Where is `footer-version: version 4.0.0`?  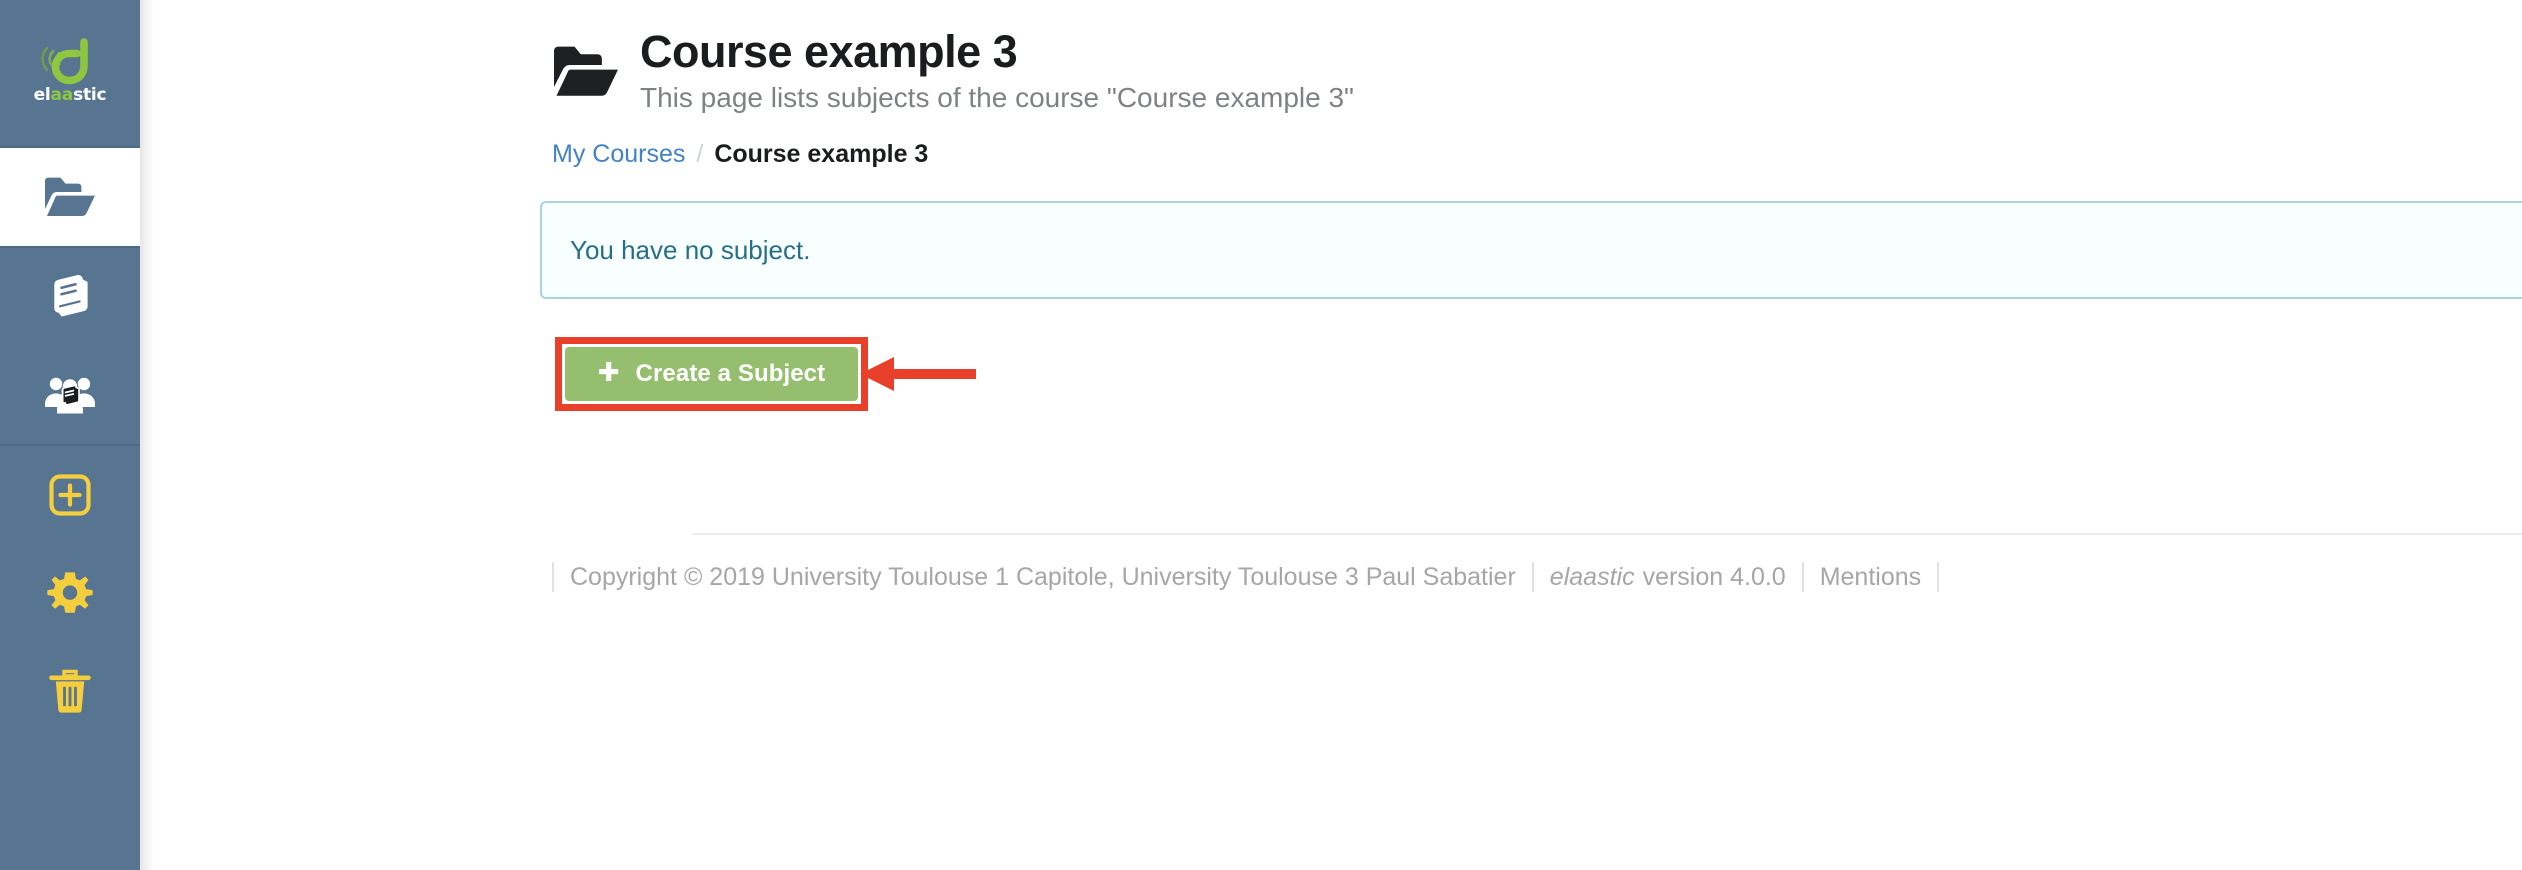 footer-version: version 4.0.0 is located at coordinates (1714, 576).